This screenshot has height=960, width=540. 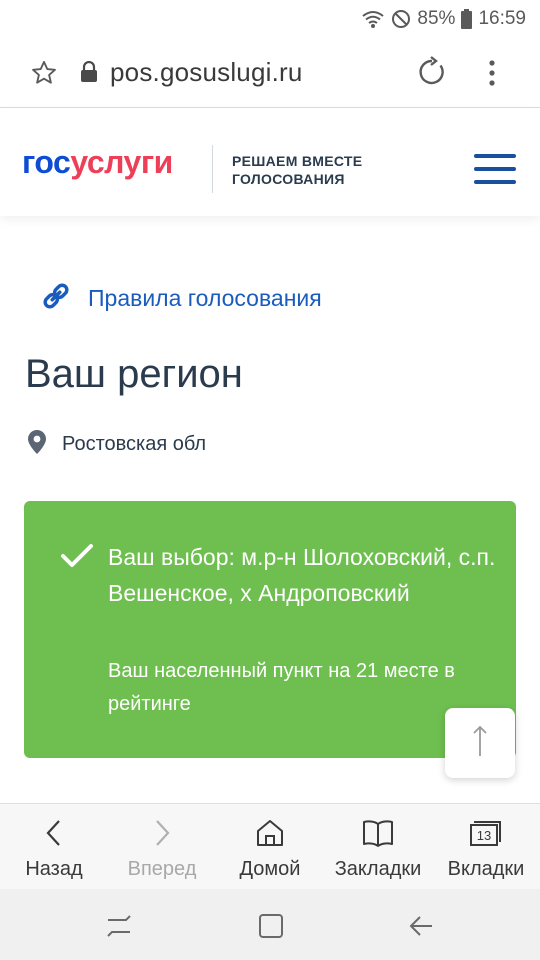 I want to click on site-tagline: РЕШАЕМ ВМЕСТЕ ГОЛОСОВАНИЯ, so click(x=297, y=170).